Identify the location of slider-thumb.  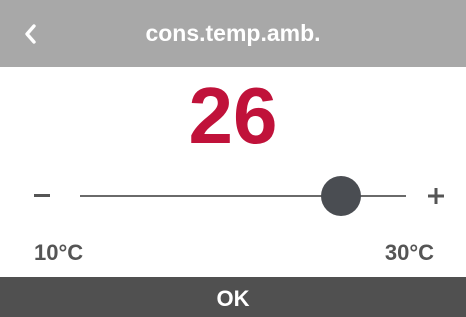
(340, 196).